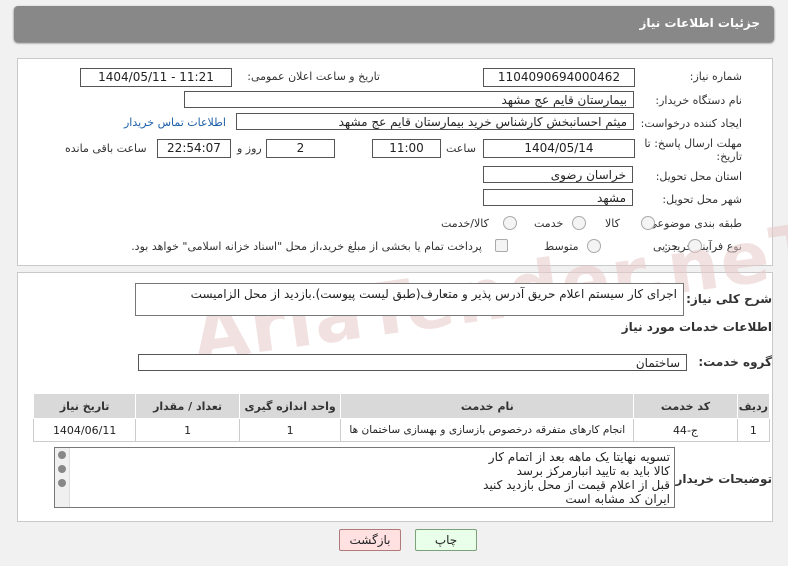 The width and height of the screenshot is (788, 566). I want to click on back-button: بازگشت, so click(370, 540).